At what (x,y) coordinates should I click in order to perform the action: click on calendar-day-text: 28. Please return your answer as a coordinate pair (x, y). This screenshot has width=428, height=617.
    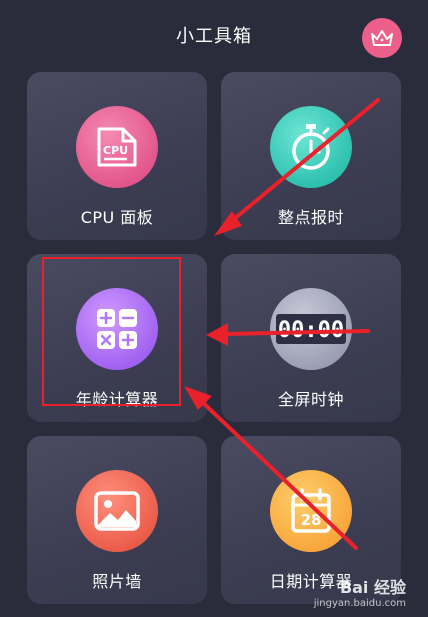
    Looking at the image, I should click on (311, 520).